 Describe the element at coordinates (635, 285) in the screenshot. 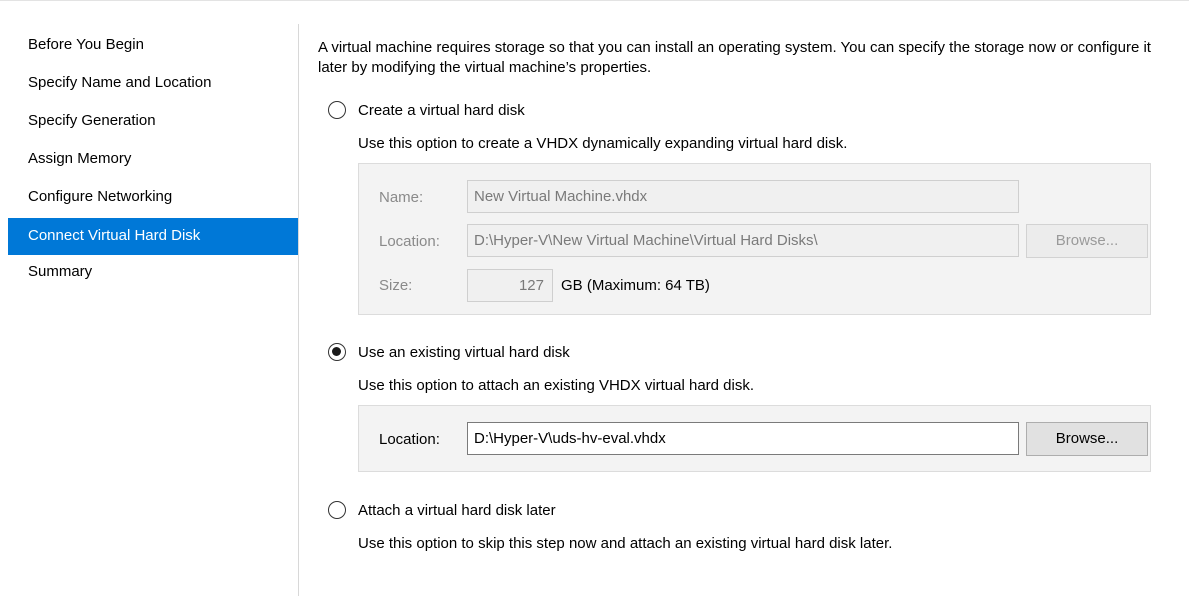

I see `size-unit-label: GB (Maximum: 64 TB)` at that location.